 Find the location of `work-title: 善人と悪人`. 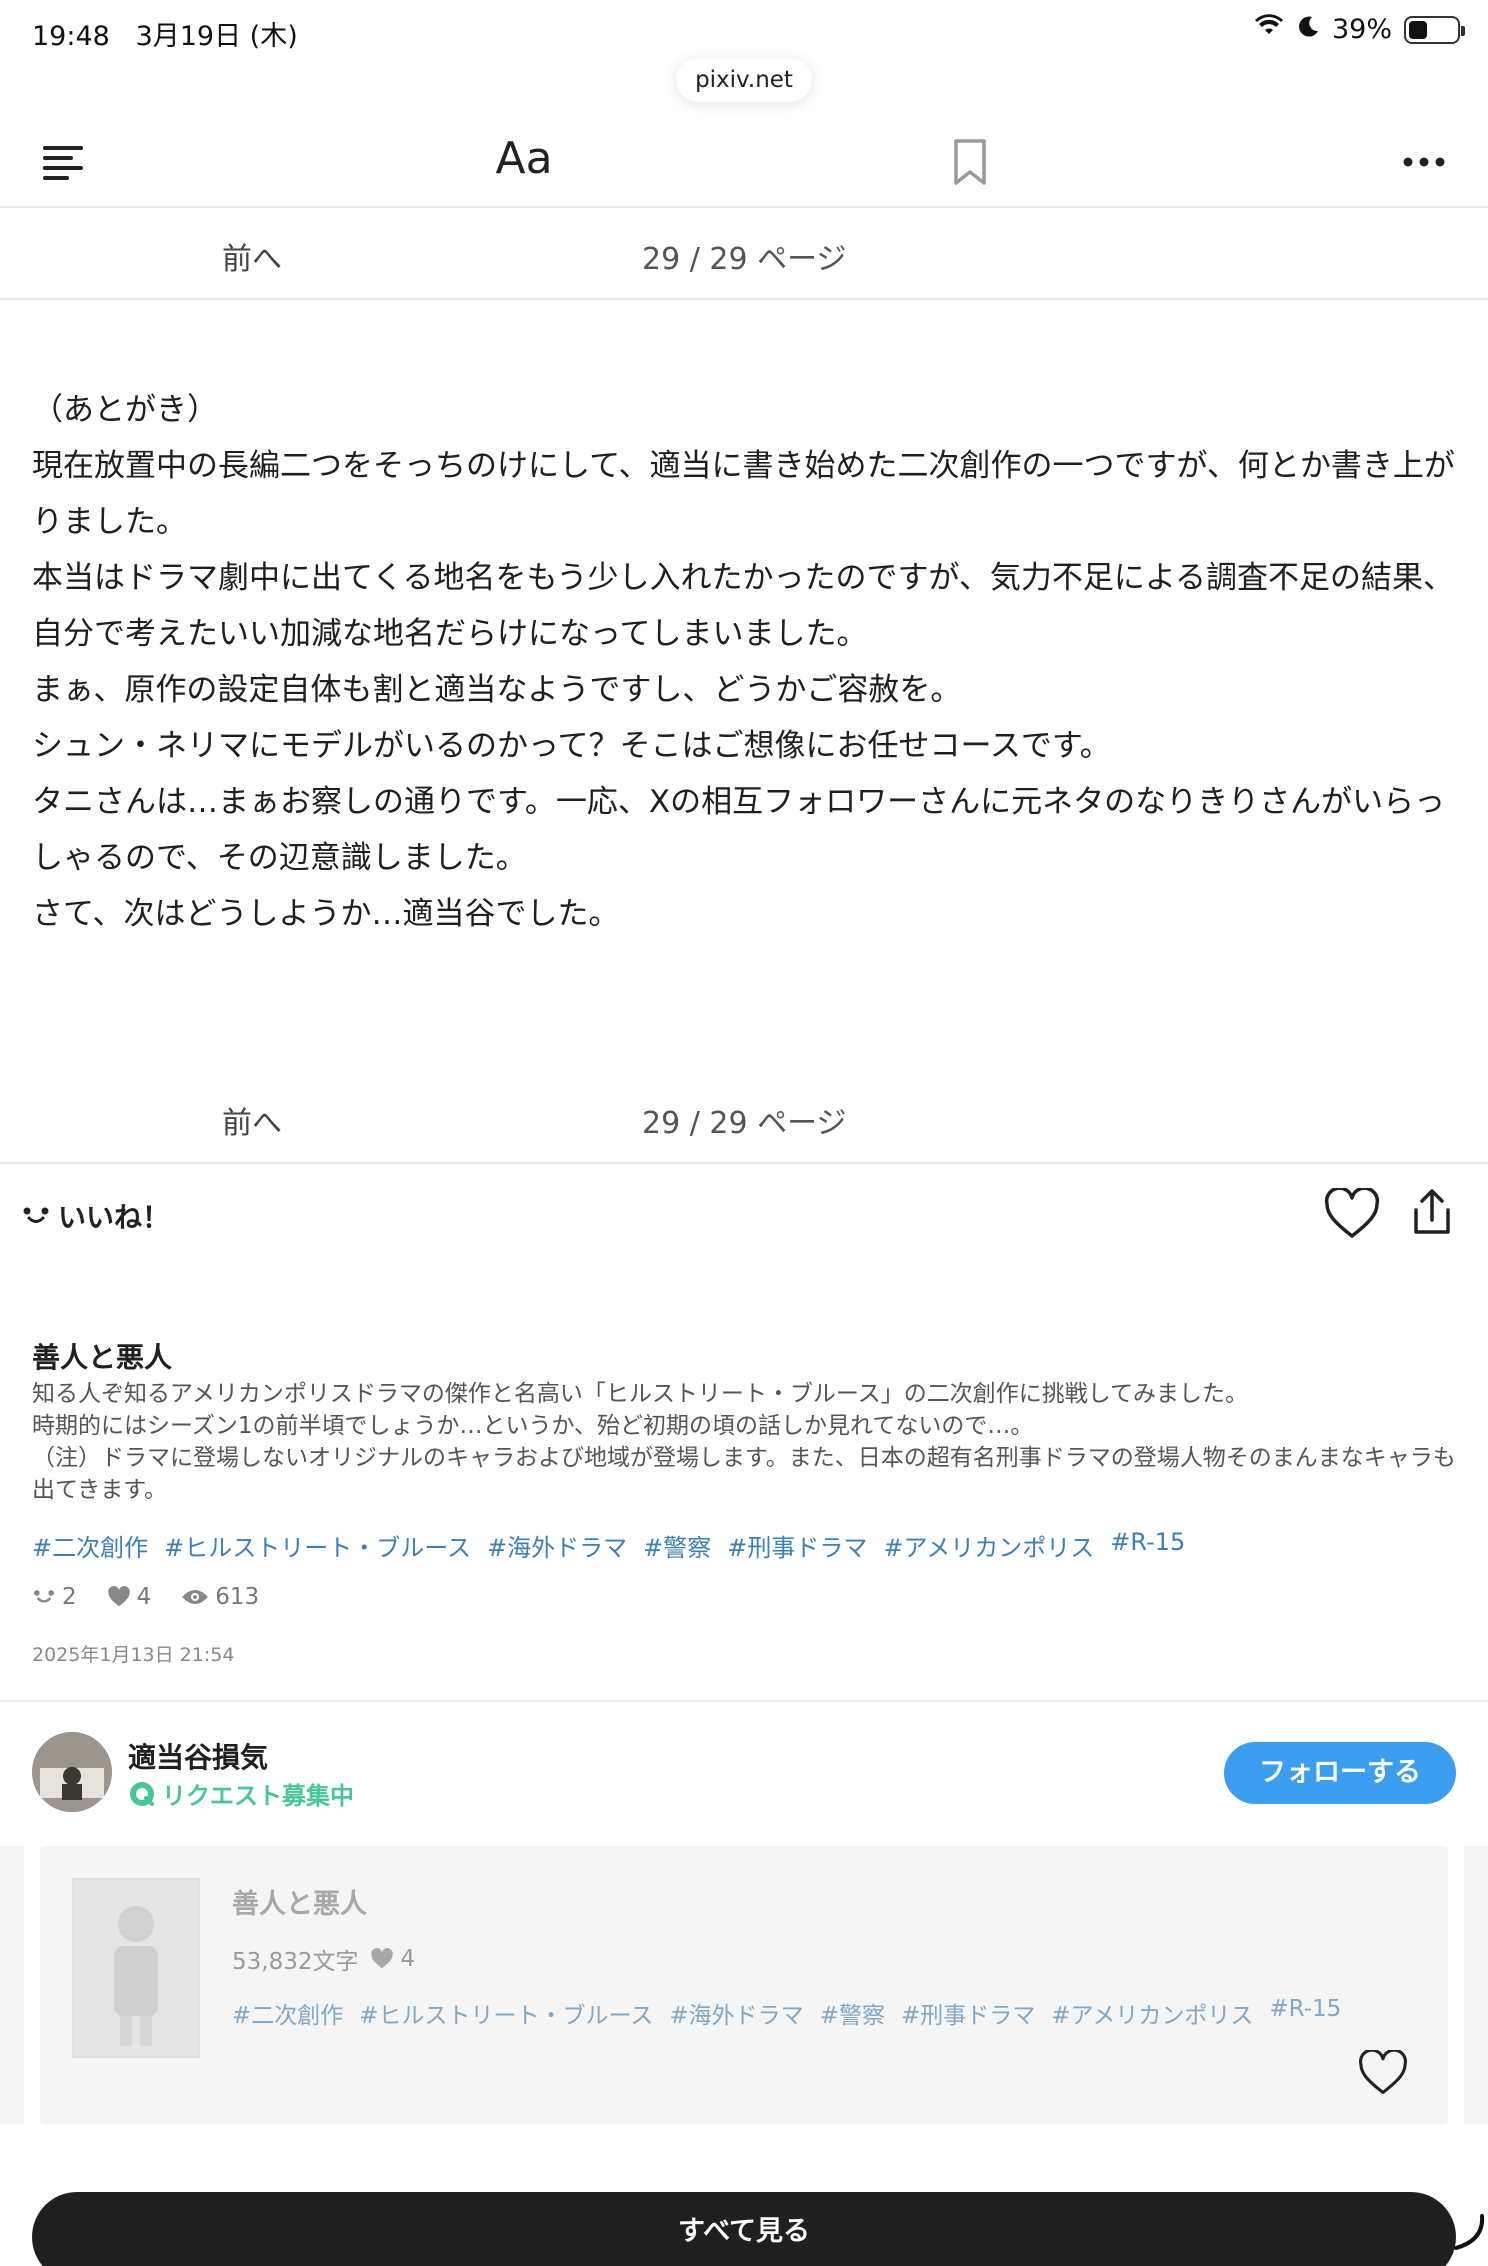

work-title: 善人と悪人 is located at coordinates (102, 1356).